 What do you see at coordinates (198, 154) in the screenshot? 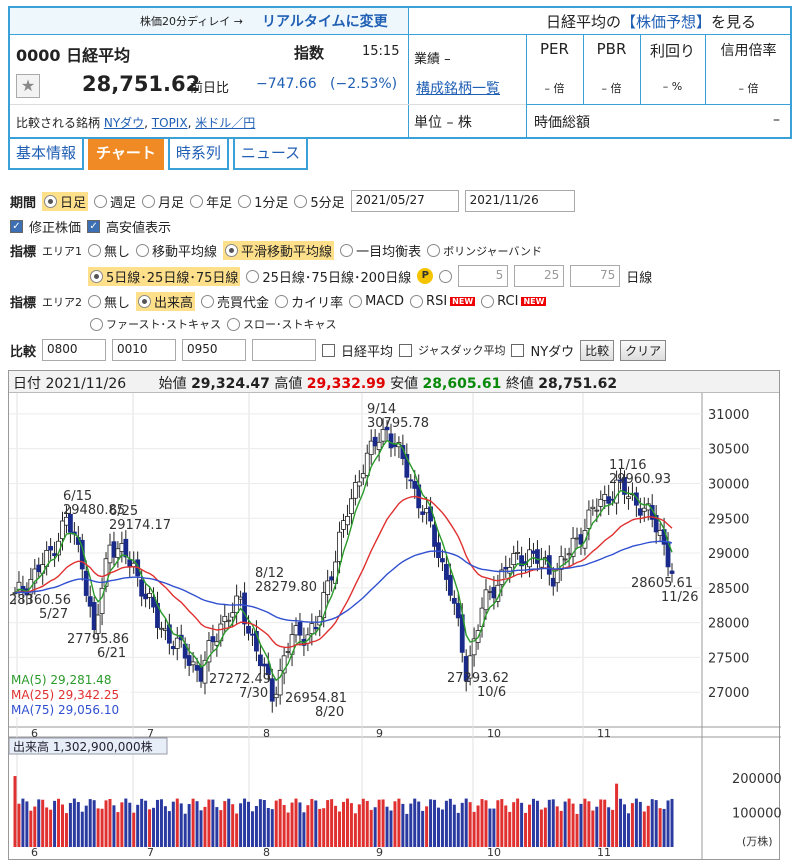
I see `tab-timeseries: 時系列` at bounding box center [198, 154].